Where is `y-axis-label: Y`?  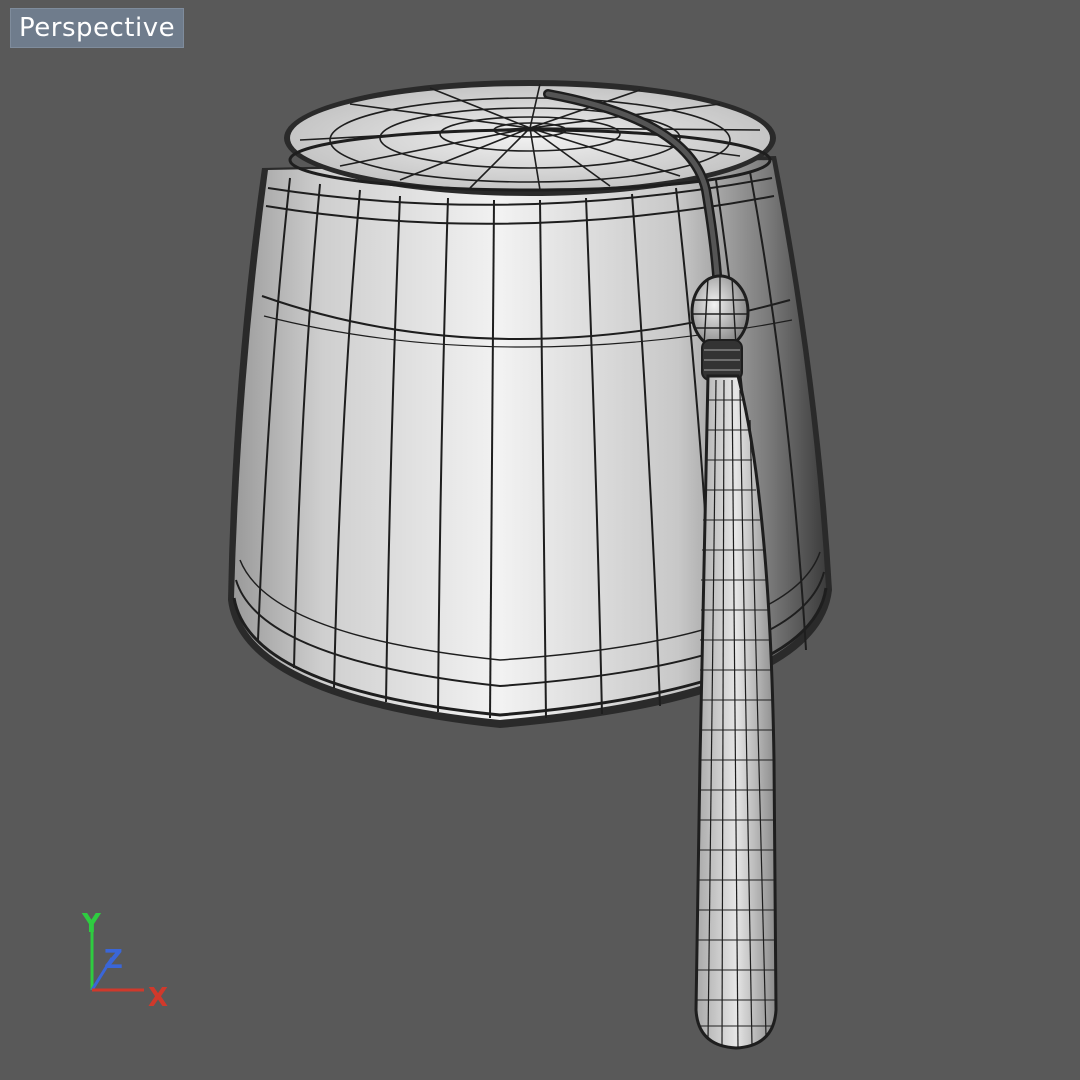
y-axis-label: Y is located at coordinates (91, 924).